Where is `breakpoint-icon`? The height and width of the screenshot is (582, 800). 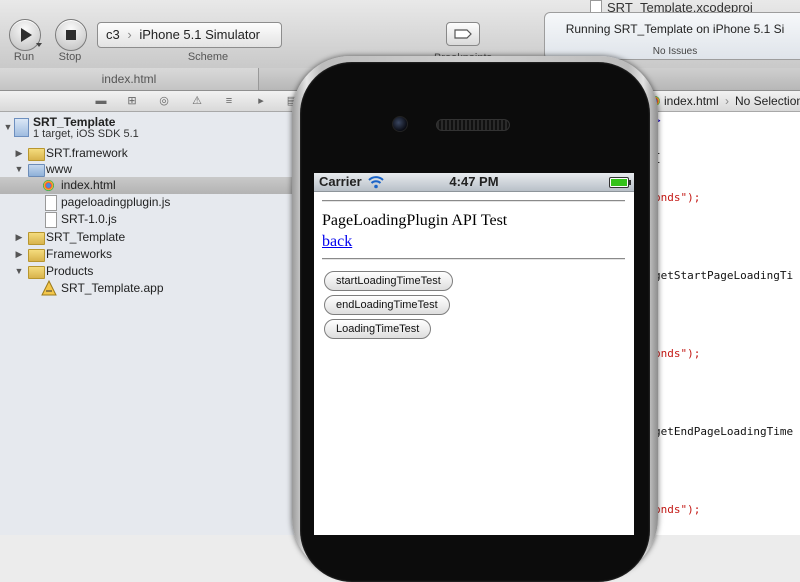
breakpoint-icon is located at coordinates (463, 34).